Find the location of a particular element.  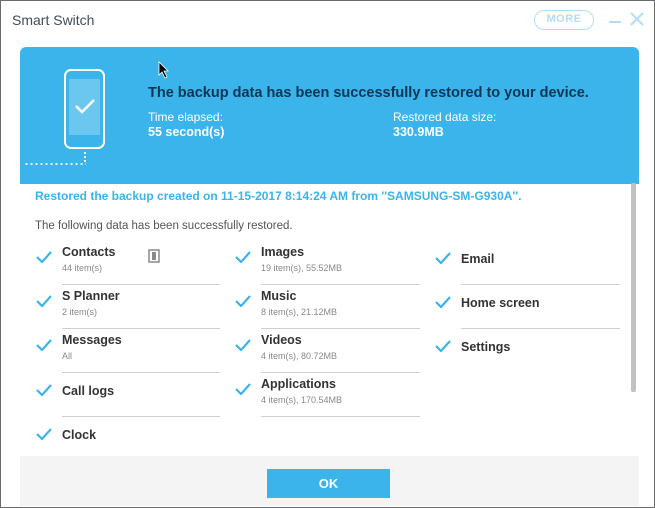

item-name: S Planner is located at coordinates (91, 296).